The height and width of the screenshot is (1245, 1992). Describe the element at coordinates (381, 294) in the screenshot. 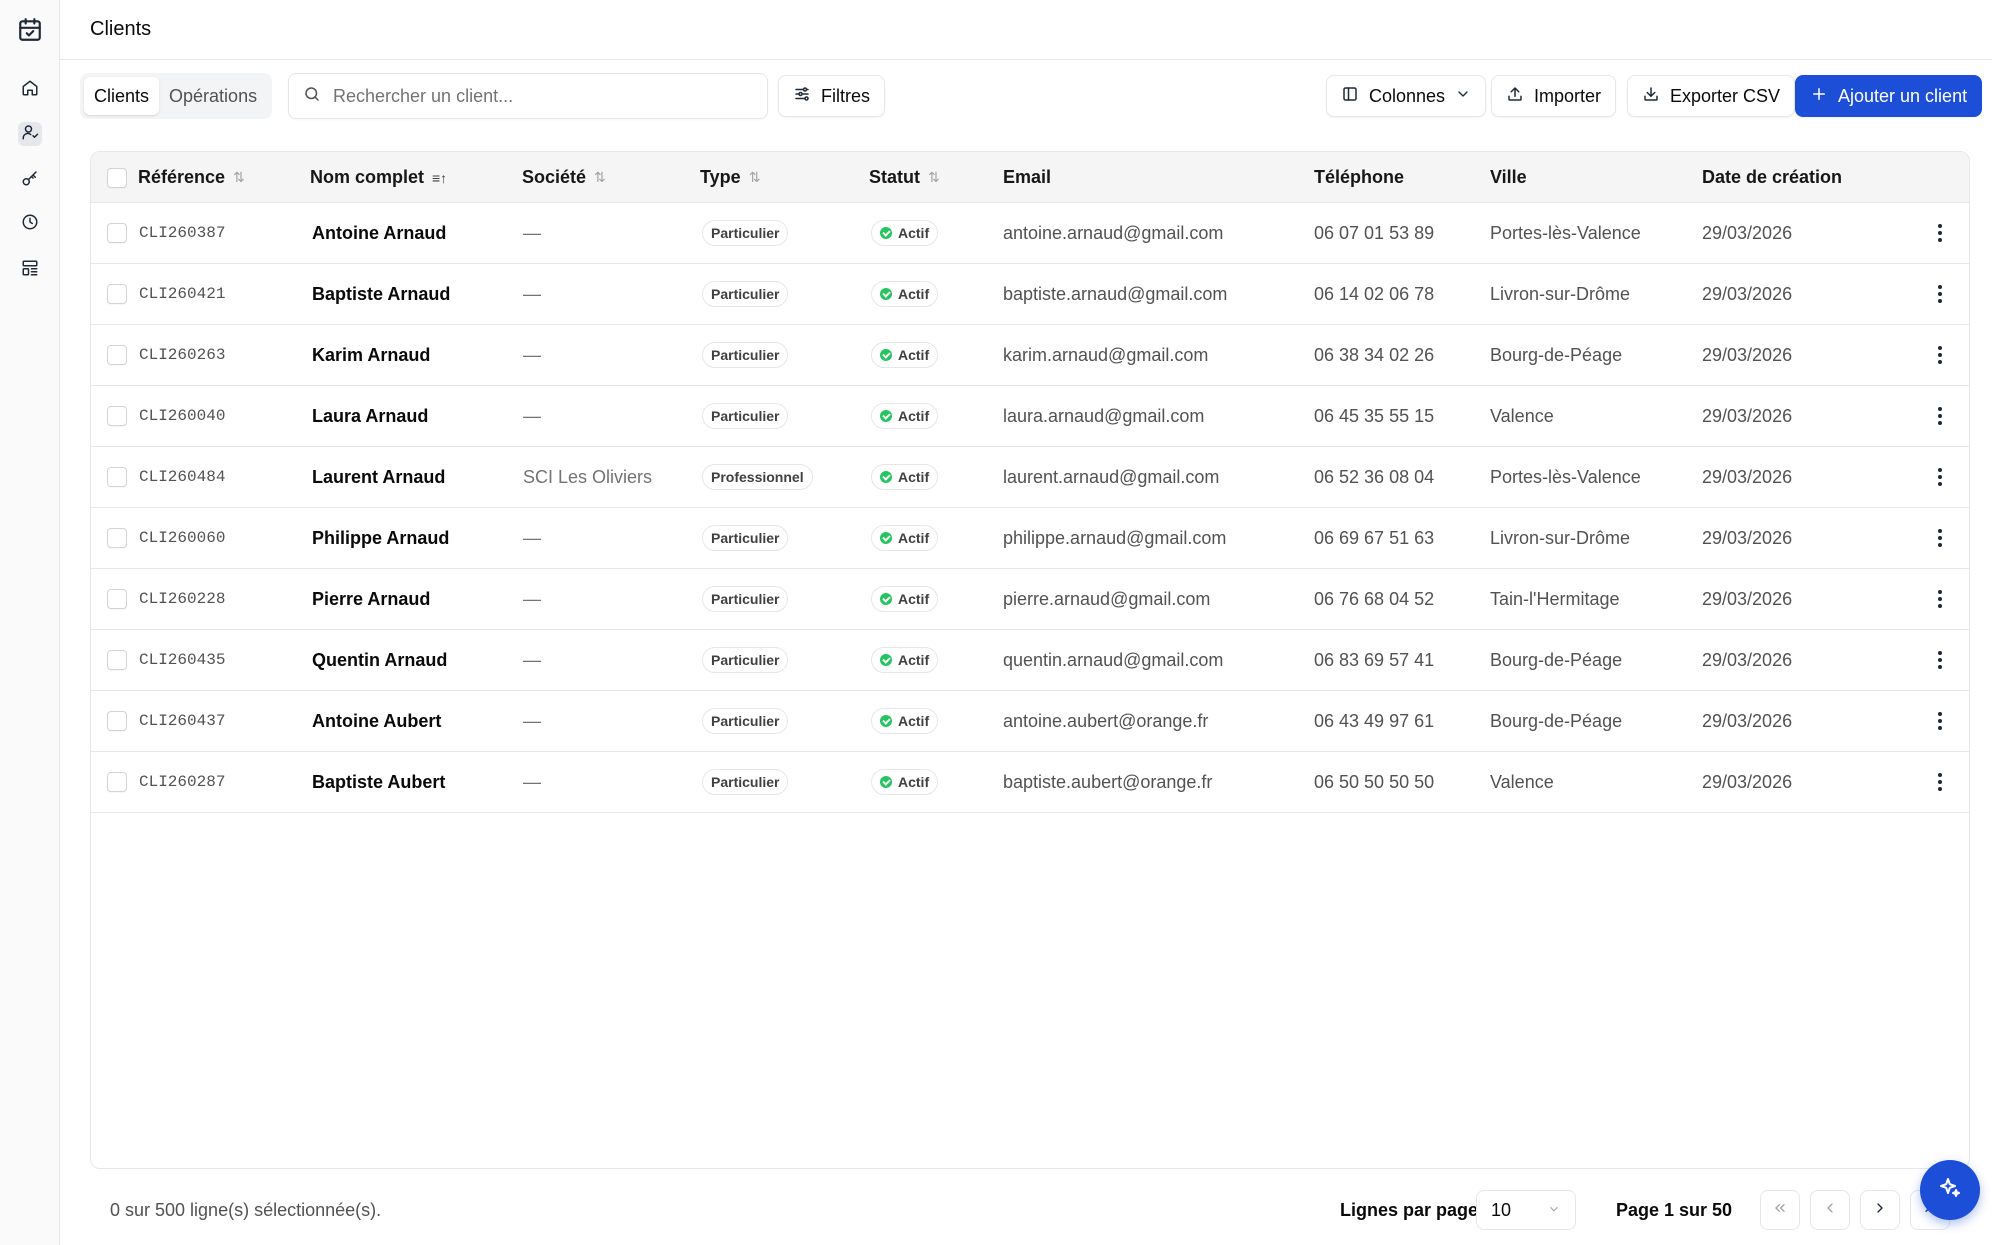

I see `client-name: Baptiste Arnaud` at that location.